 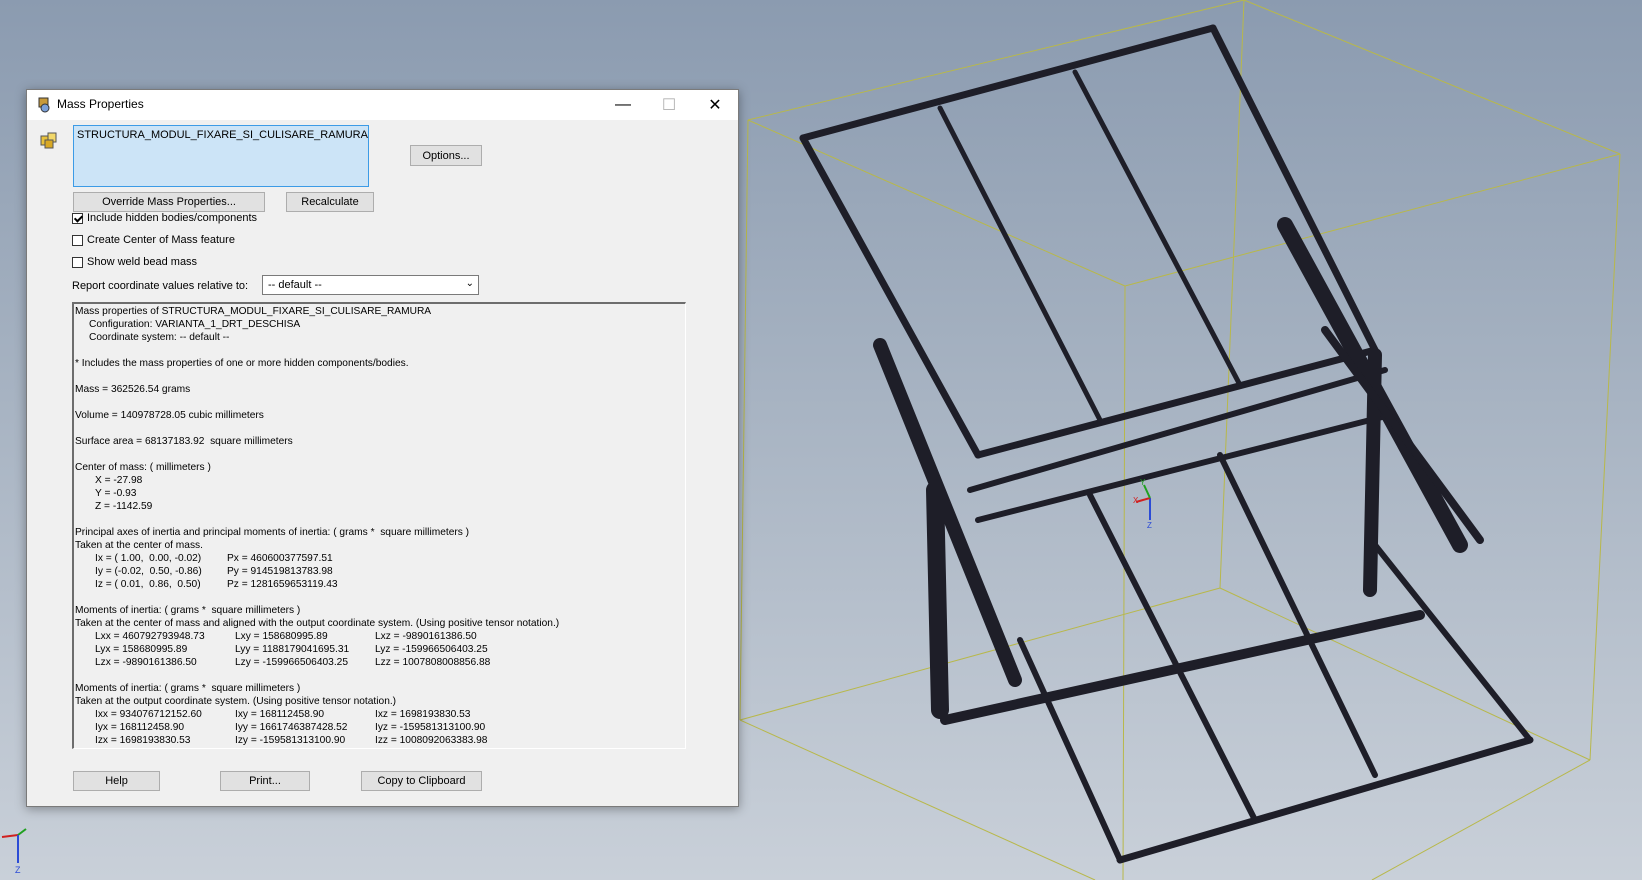 What do you see at coordinates (669, 105) in the screenshot?
I see `maximize-button: ☐` at bounding box center [669, 105].